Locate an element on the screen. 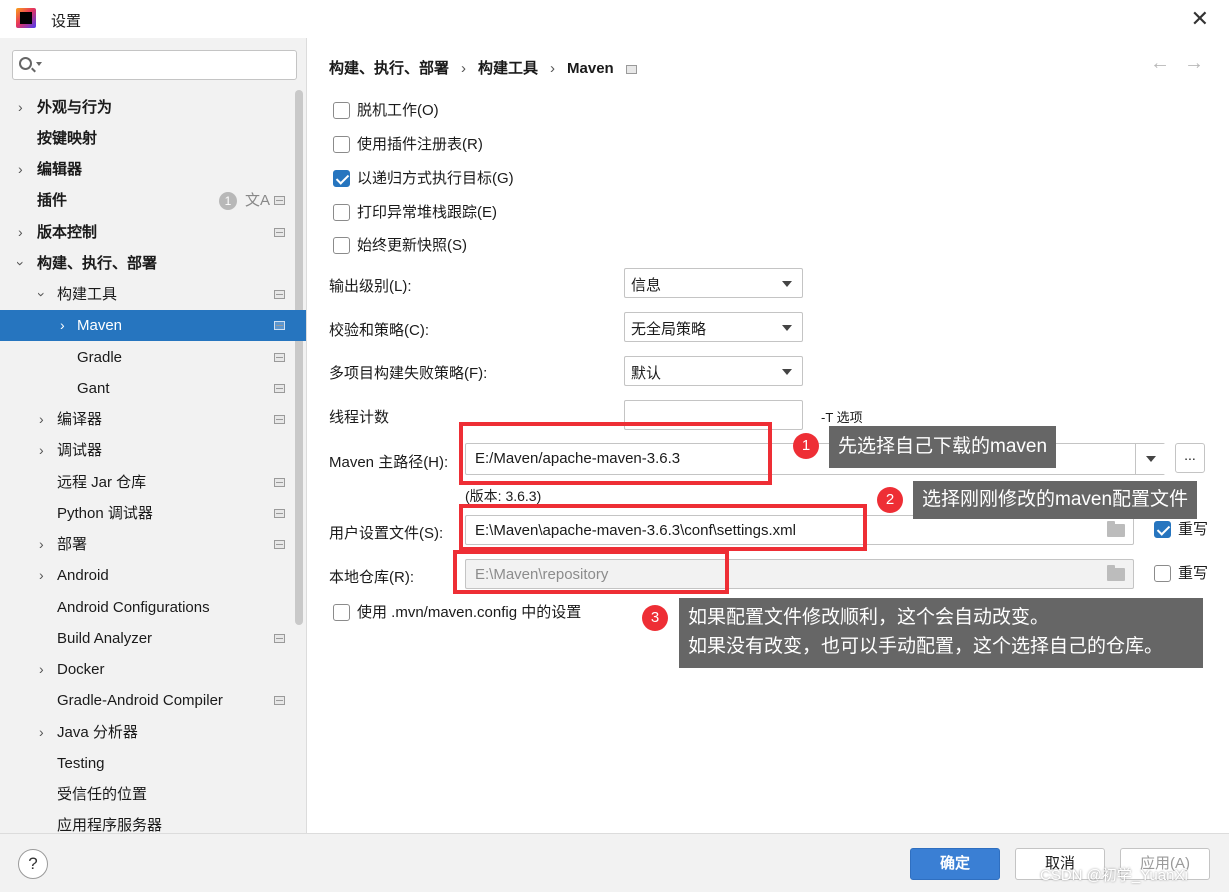 This screenshot has width=1229, height=892. sidebar-item-gradle: Gradle is located at coordinates (153, 357).